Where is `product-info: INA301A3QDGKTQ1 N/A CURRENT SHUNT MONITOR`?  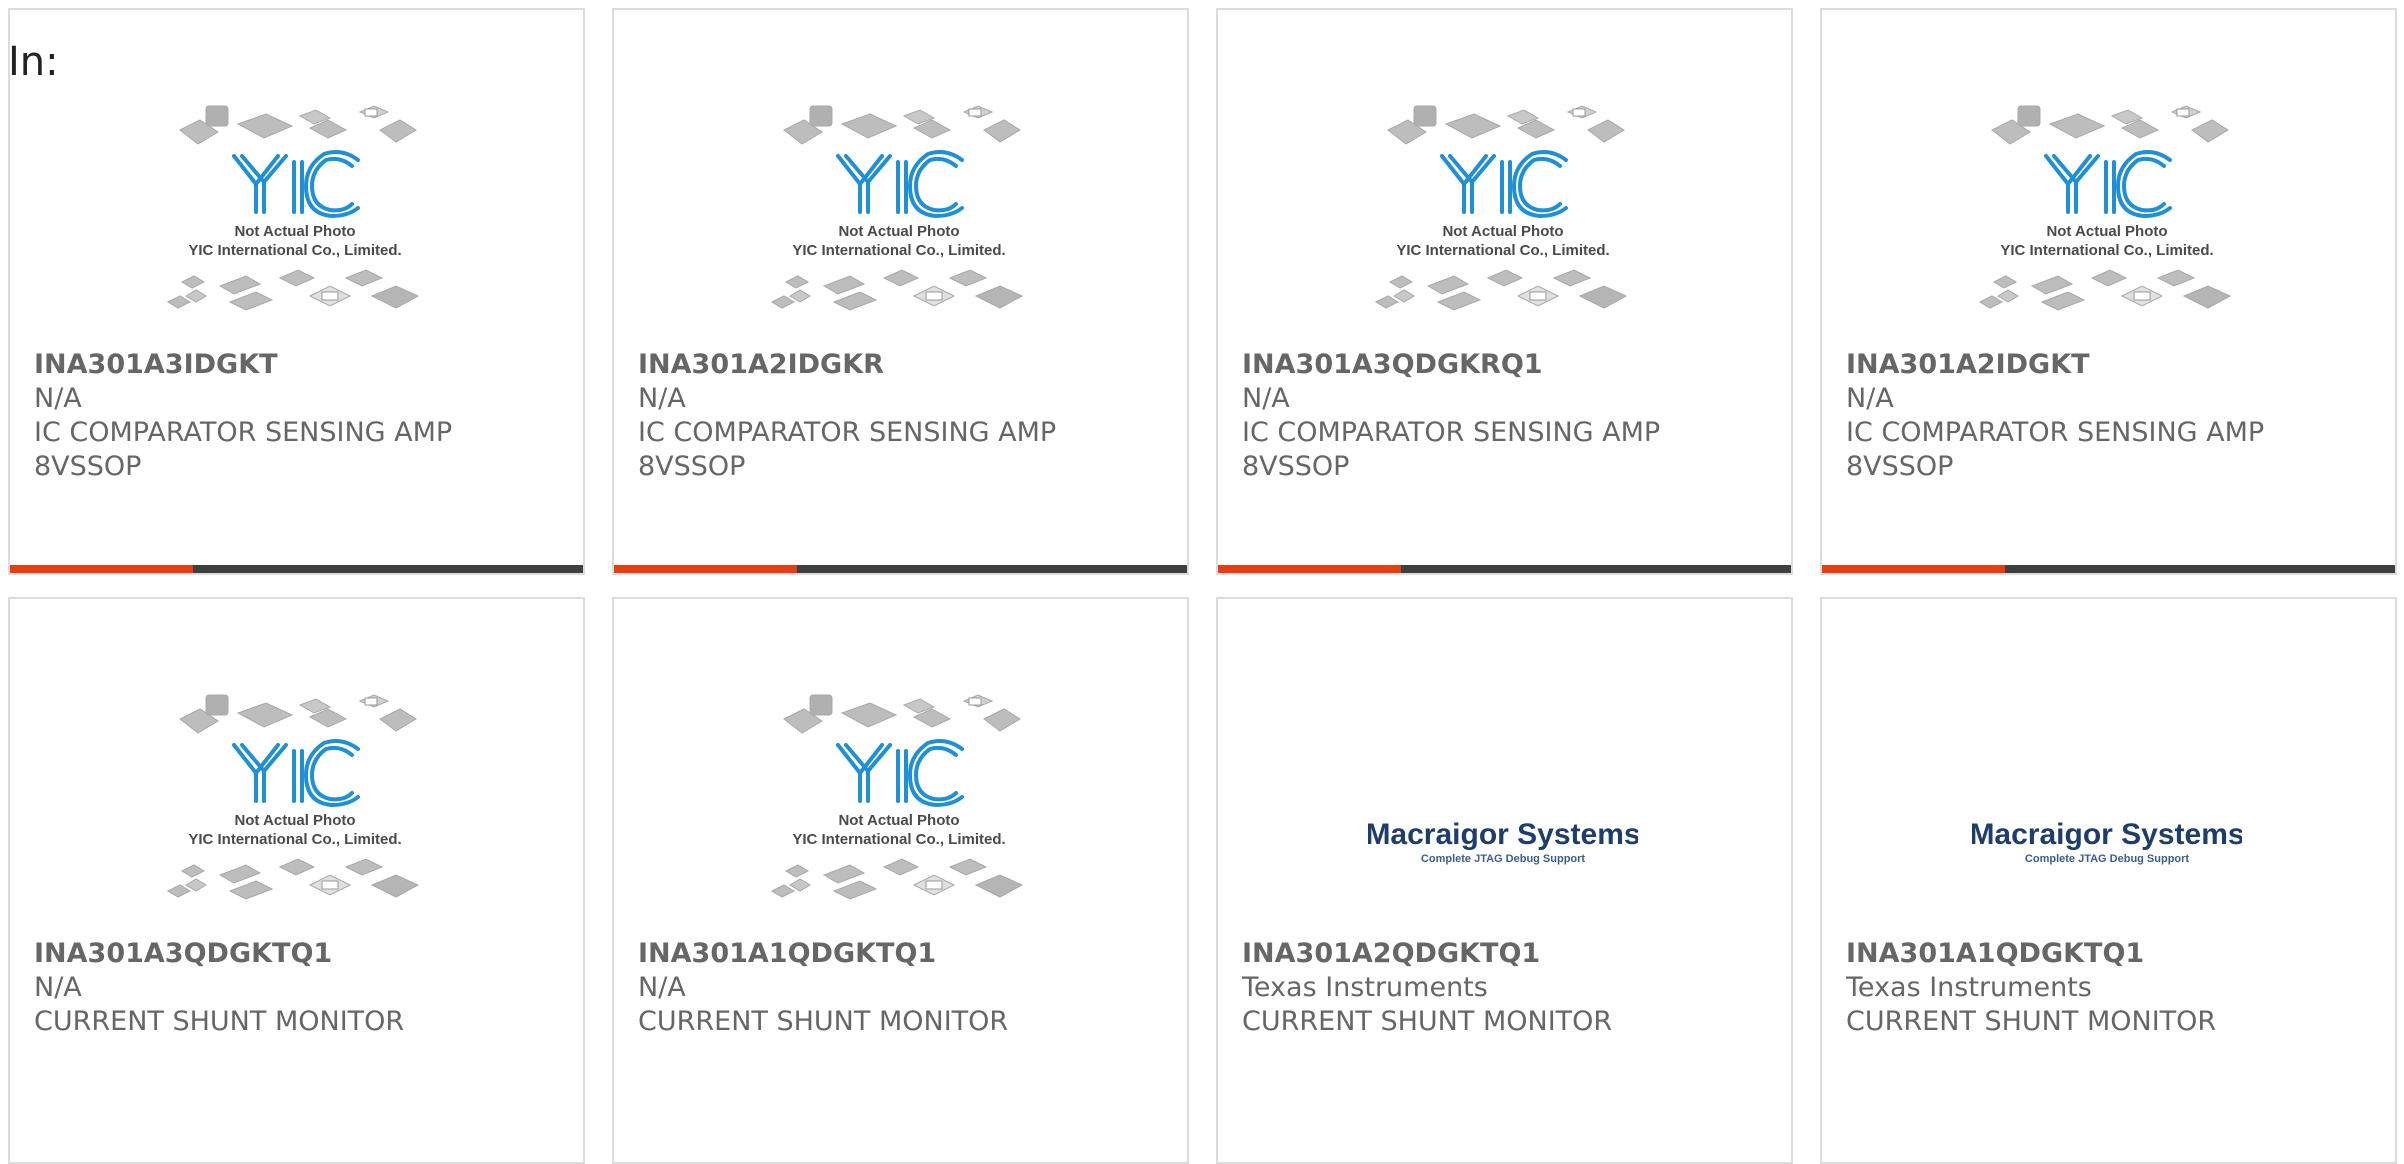
product-info: INA301A3QDGKTQ1 N/A CURRENT SHUNT MONITOR is located at coordinates (294, 988).